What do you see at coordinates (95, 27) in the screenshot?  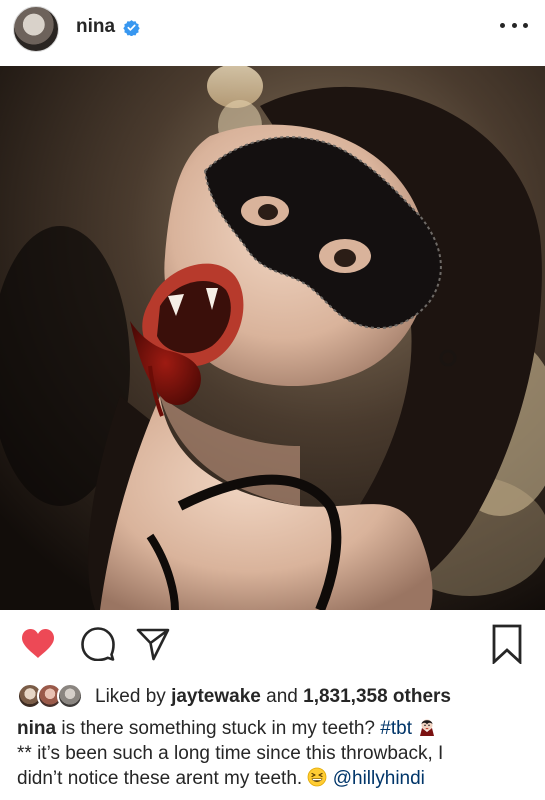 I see `post-username: nina` at bounding box center [95, 27].